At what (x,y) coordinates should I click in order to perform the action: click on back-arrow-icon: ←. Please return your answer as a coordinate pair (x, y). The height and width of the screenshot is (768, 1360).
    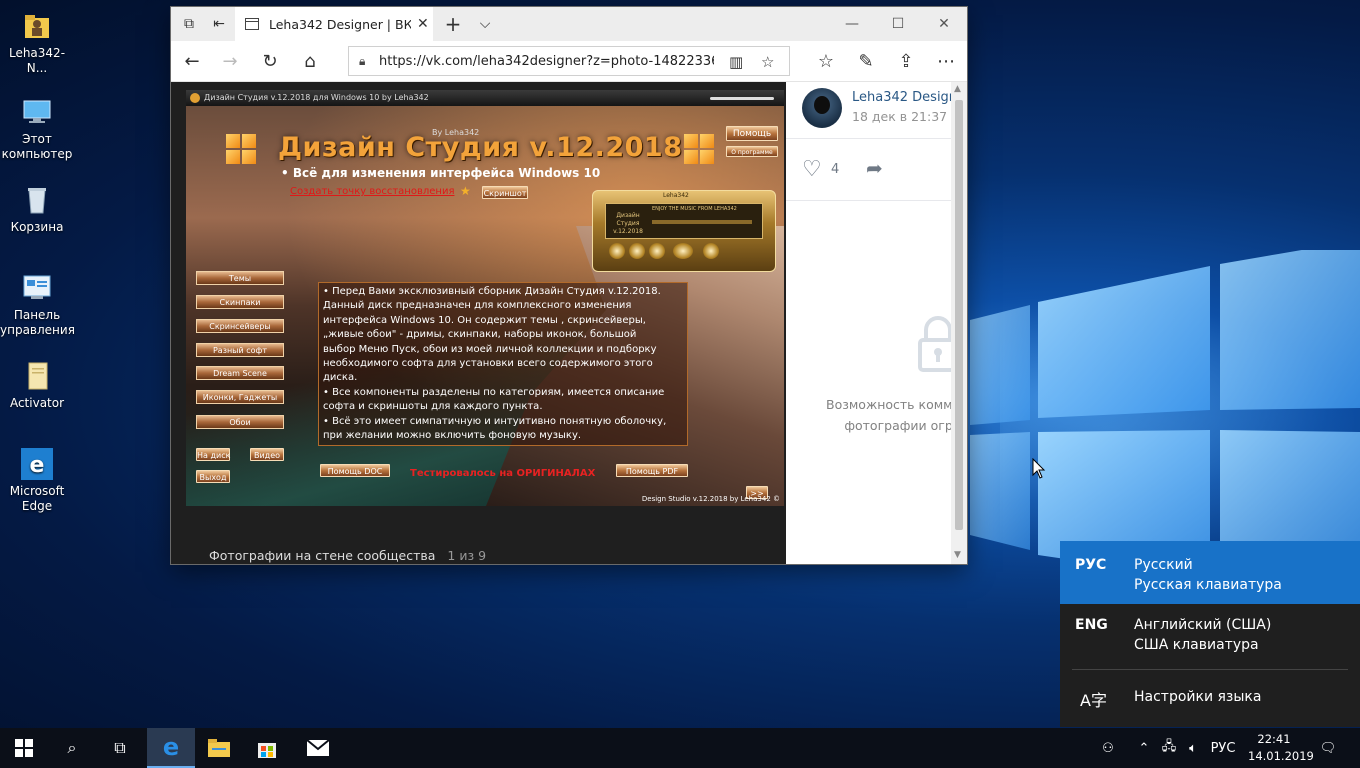
    Looking at the image, I should click on (192, 61).